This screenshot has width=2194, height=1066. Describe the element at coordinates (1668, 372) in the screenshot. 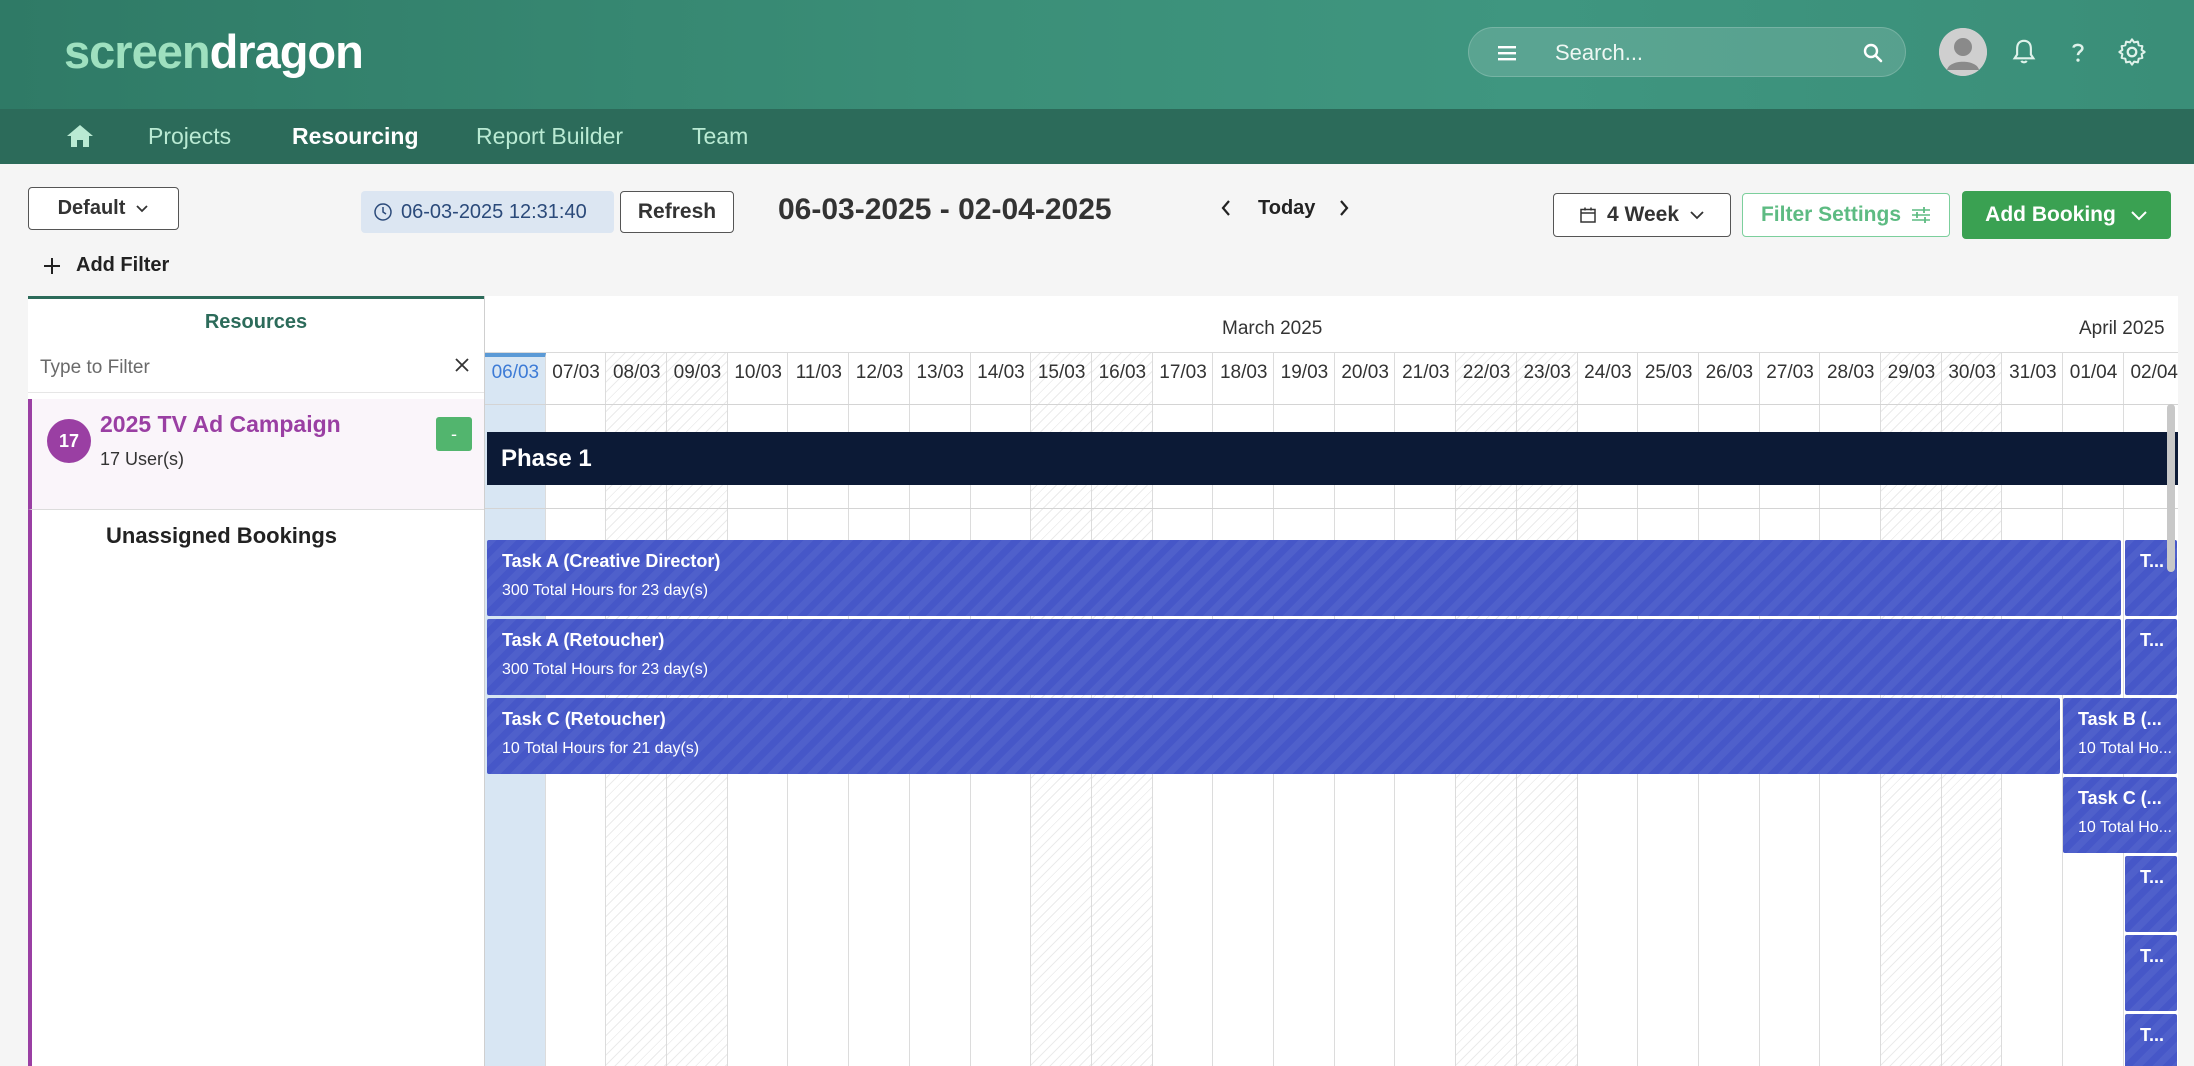

I see `day-header: 25/03` at that location.